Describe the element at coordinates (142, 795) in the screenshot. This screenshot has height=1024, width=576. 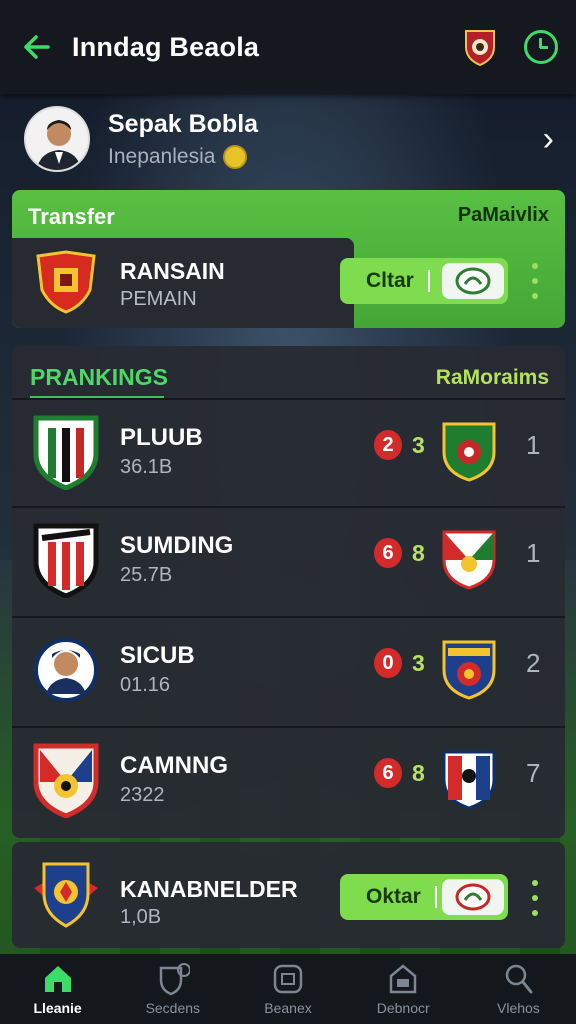
I see `club-value: 2322` at that location.